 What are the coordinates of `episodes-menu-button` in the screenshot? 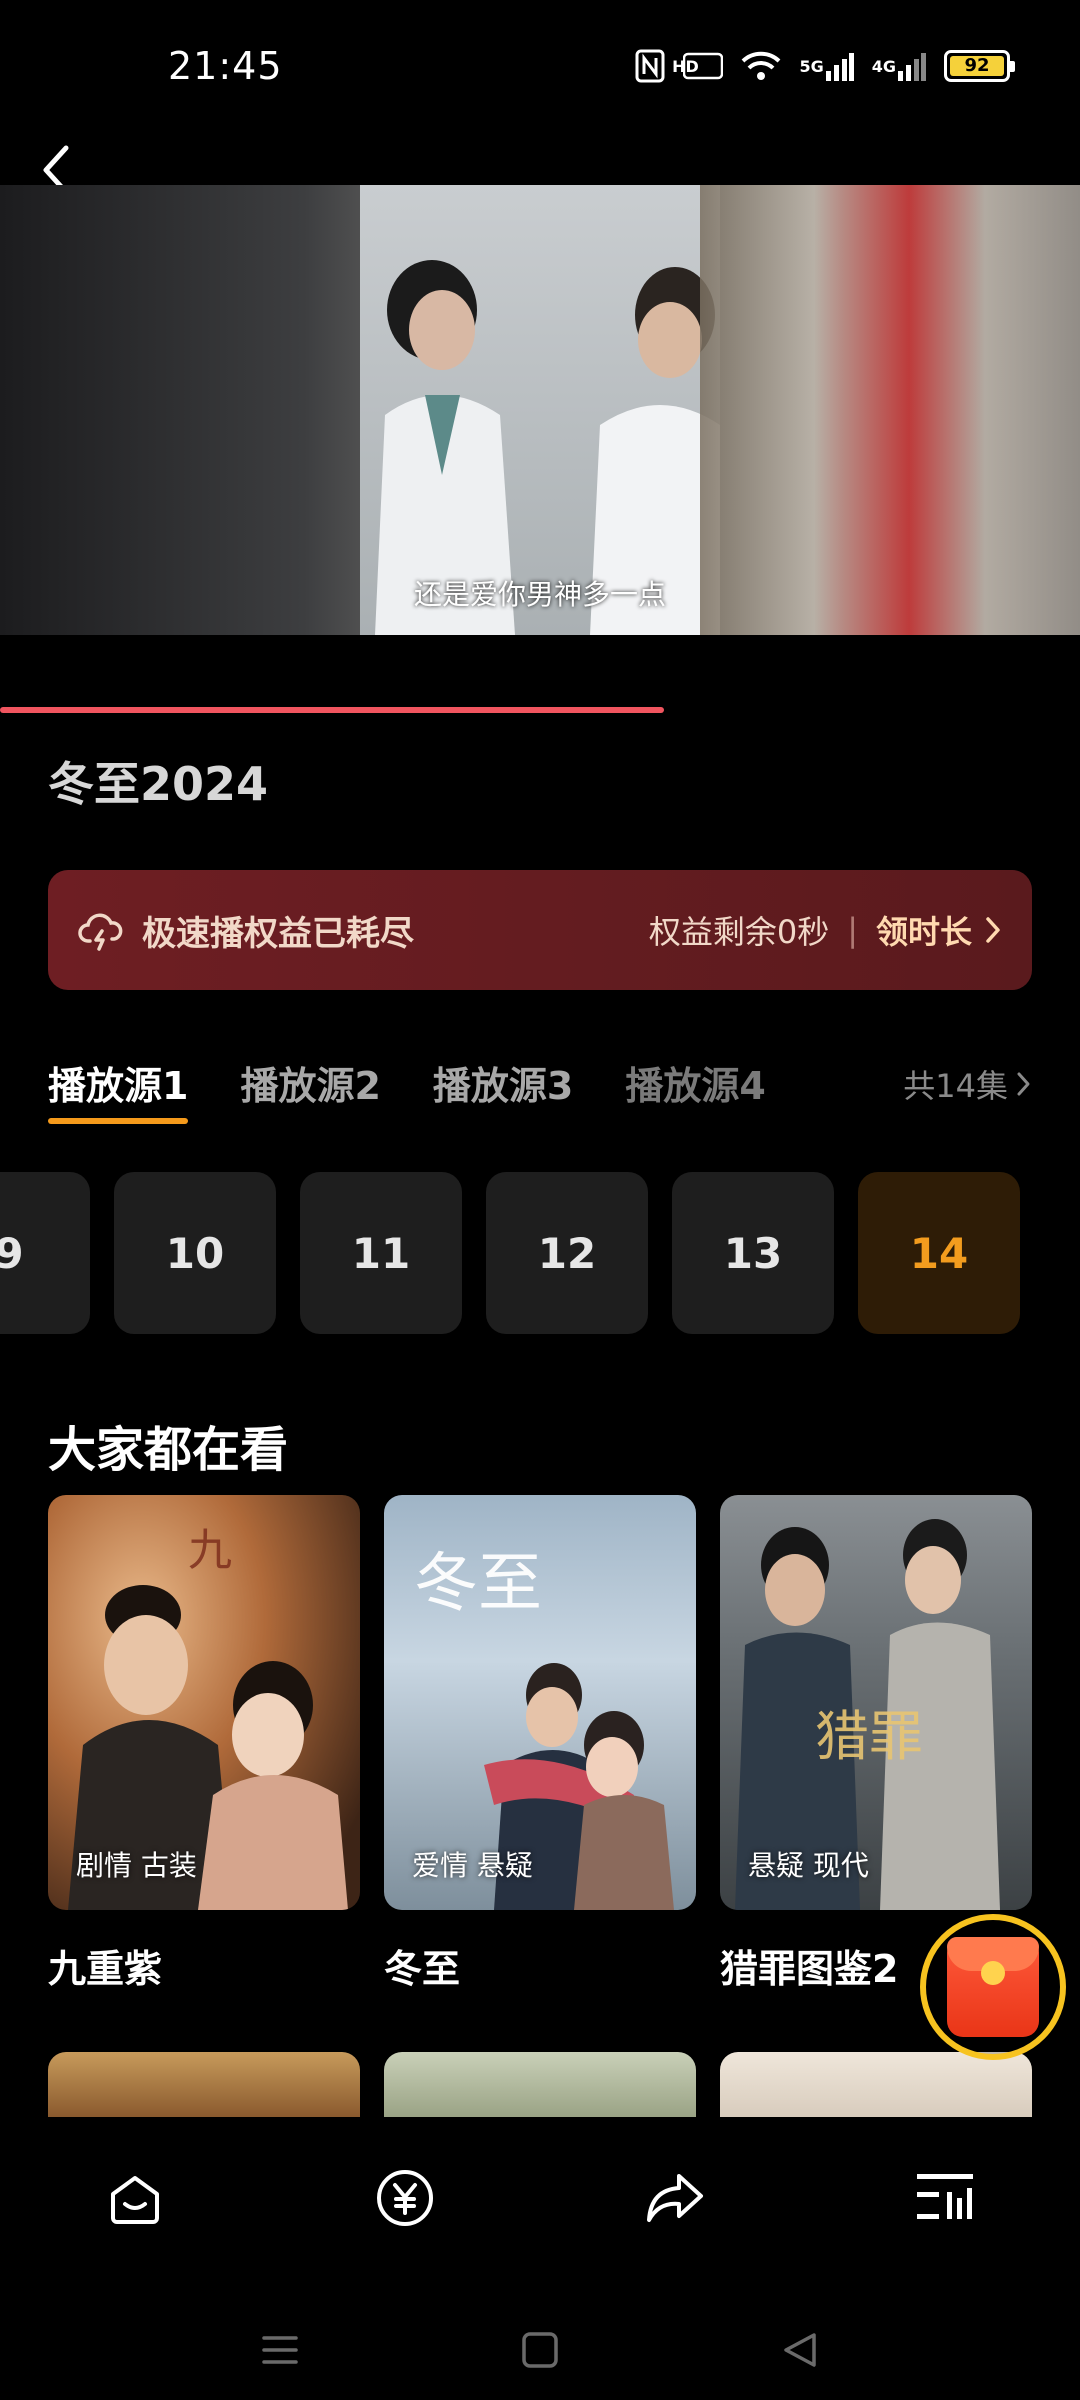 It's located at (945, 2198).